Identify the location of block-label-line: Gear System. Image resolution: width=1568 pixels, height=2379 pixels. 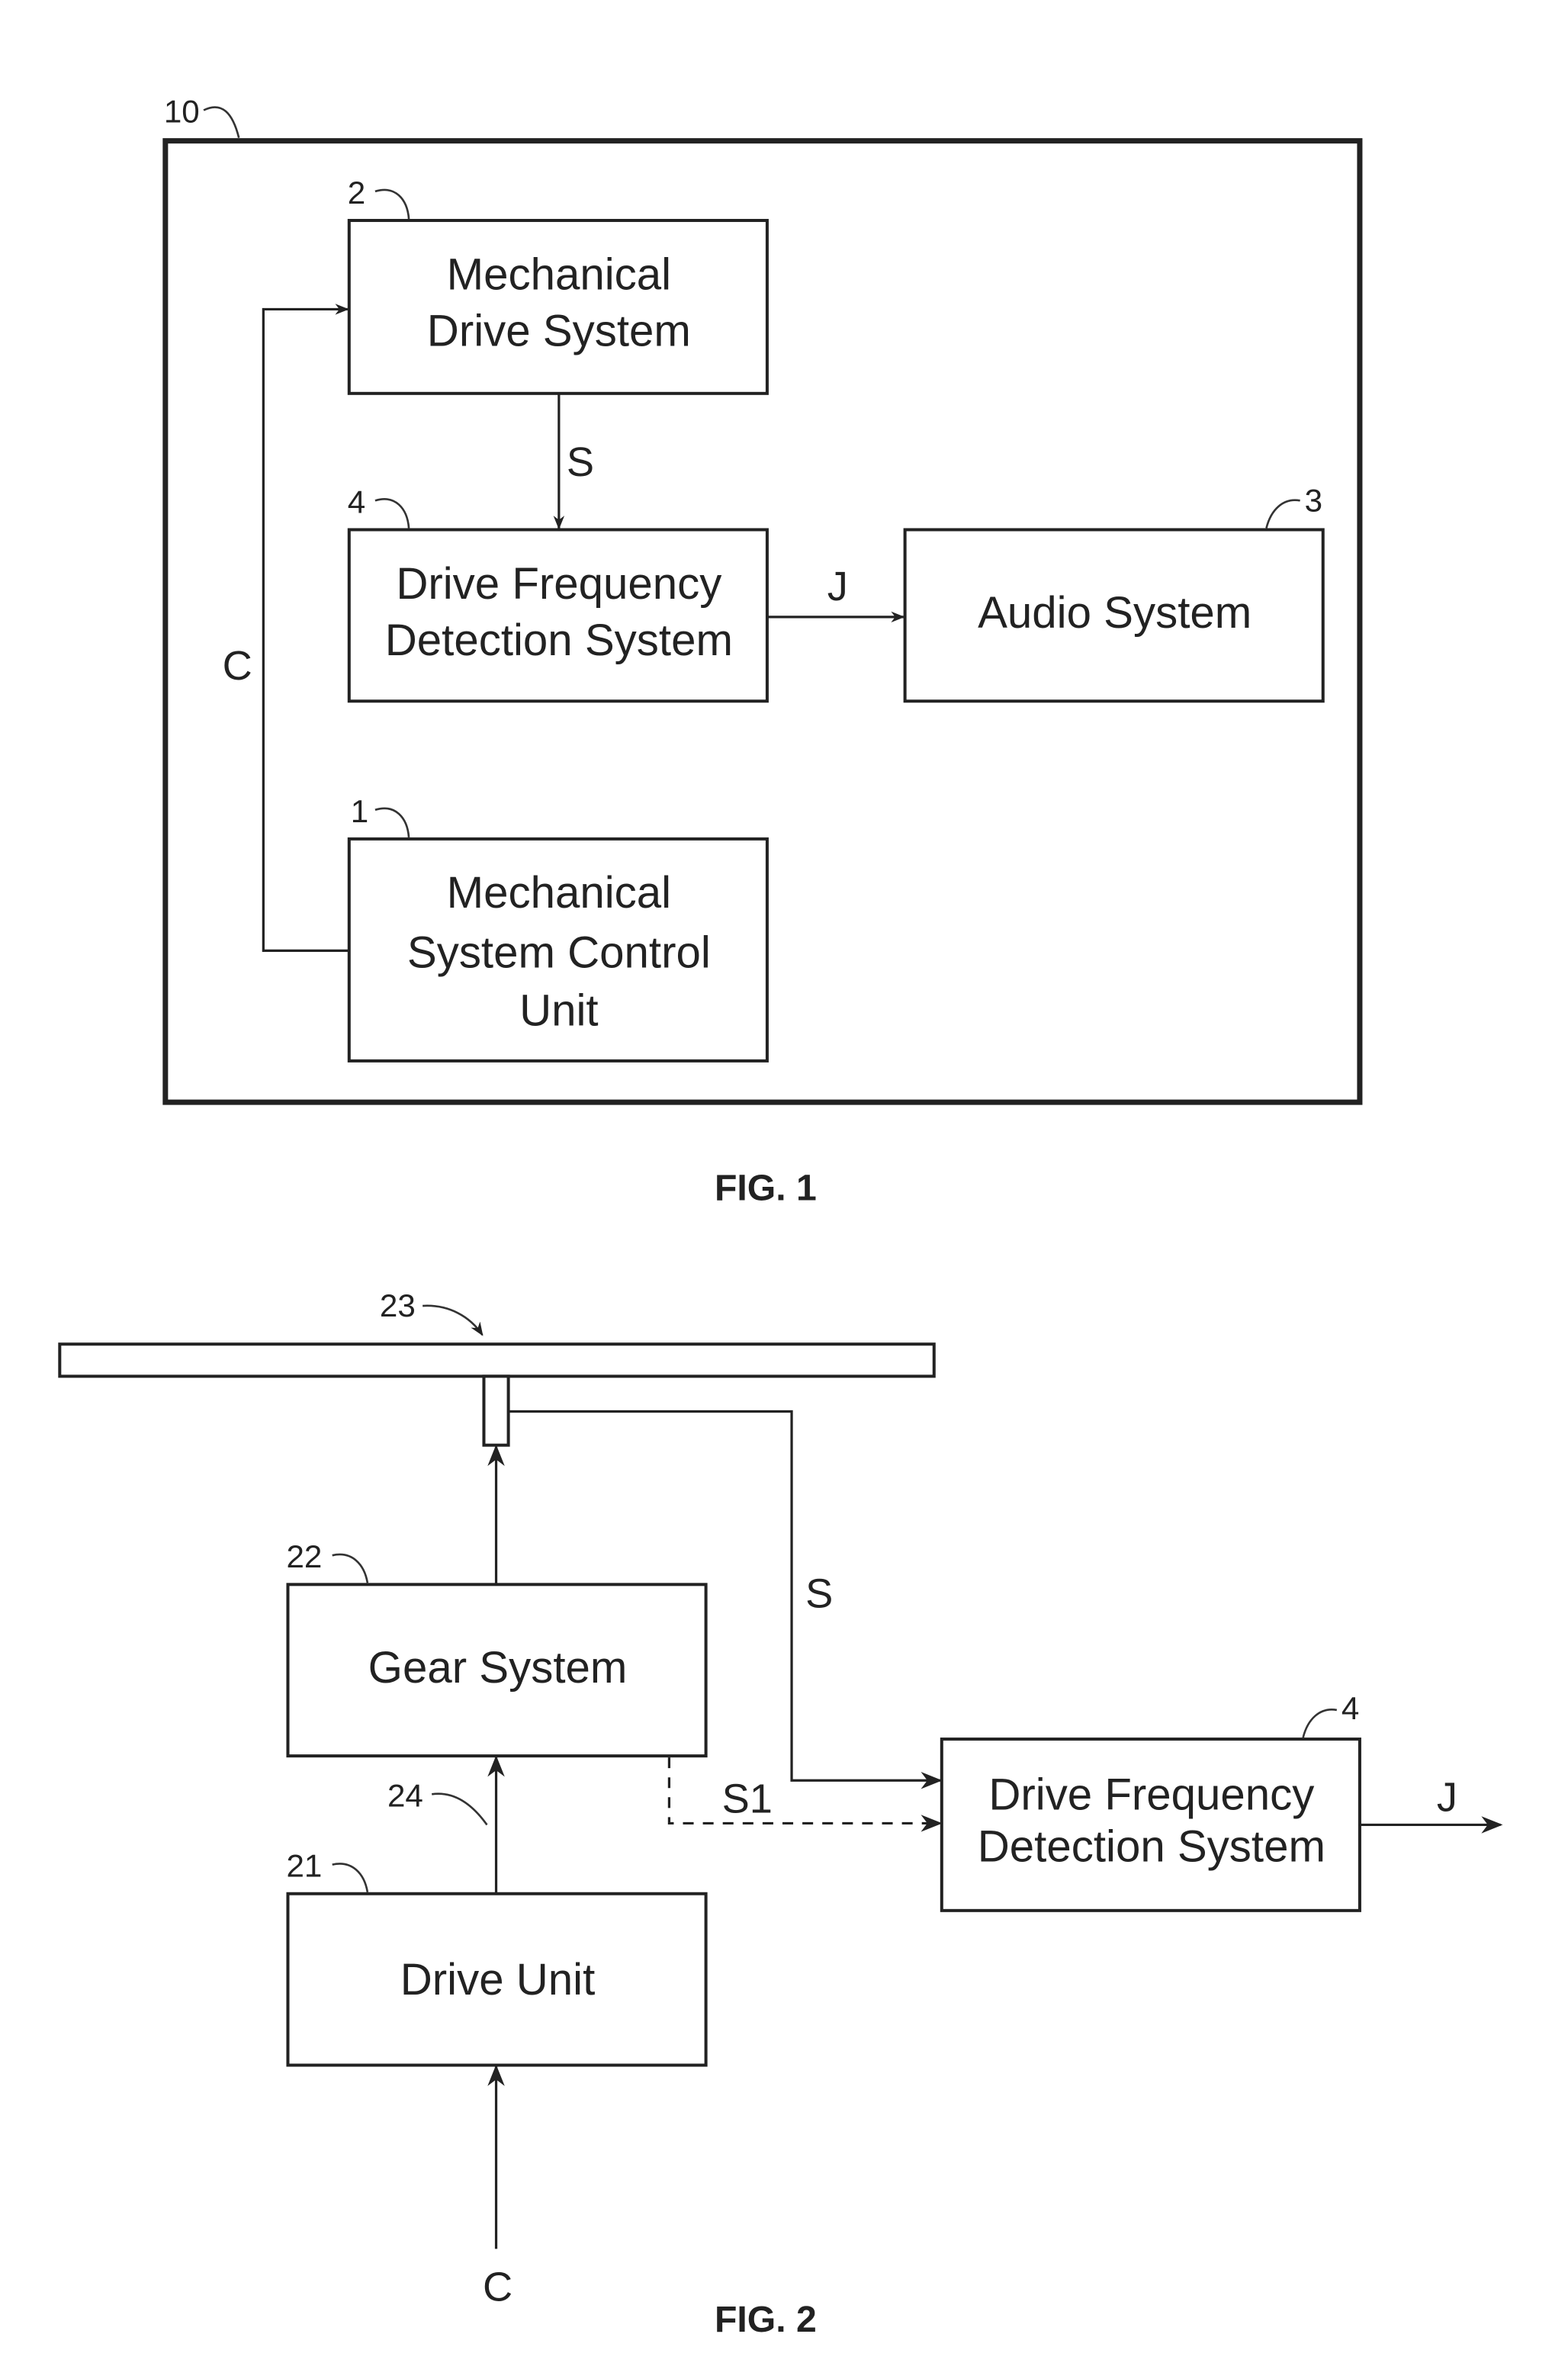
(498, 1668).